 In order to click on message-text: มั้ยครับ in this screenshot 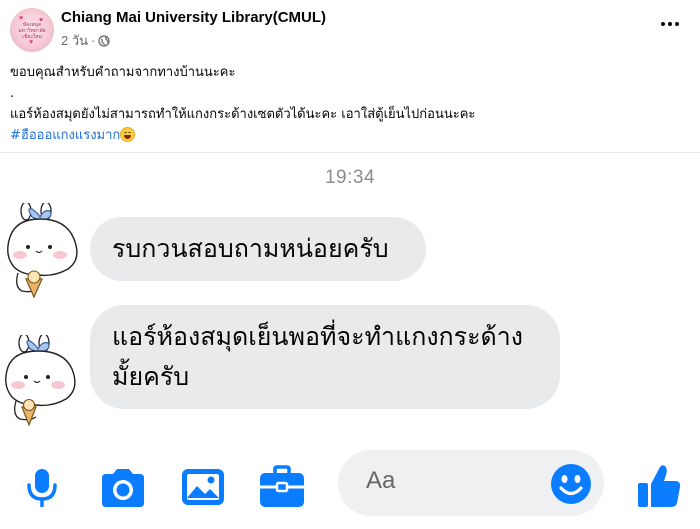, I will do `click(151, 376)`.